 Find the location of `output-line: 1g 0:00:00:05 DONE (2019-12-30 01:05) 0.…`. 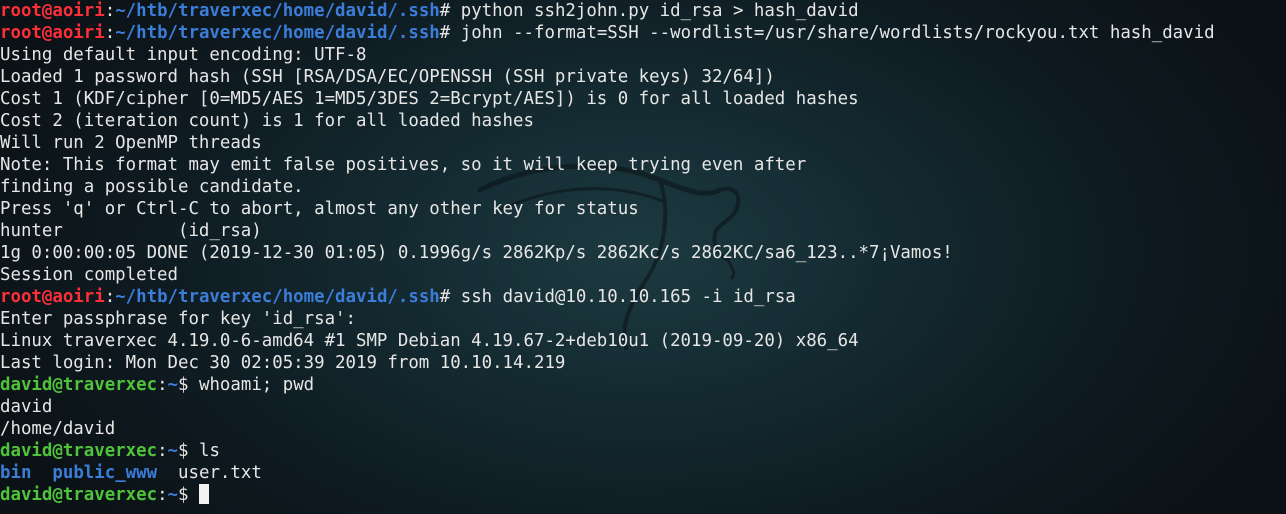

output-line: 1g 0:00:00:05 DONE (2019-12-30 01:05) 0.… is located at coordinates (607, 253).